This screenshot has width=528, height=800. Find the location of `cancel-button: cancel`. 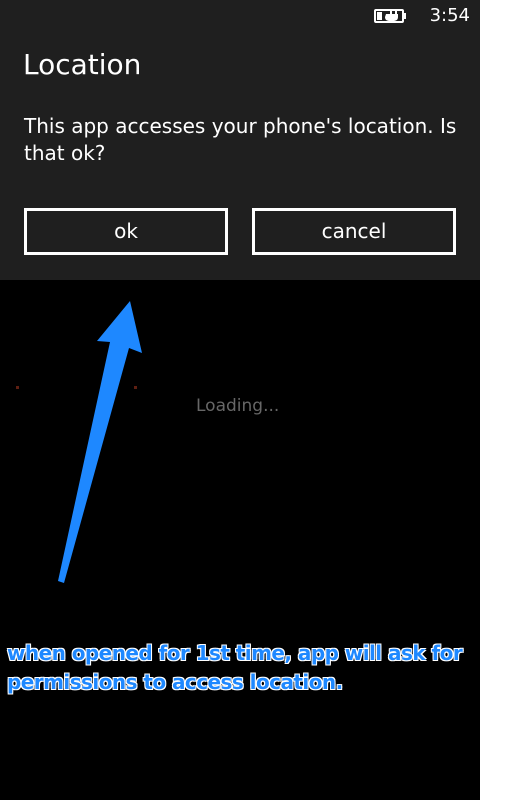

cancel-button: cancel is located at coordinates (354, 231).